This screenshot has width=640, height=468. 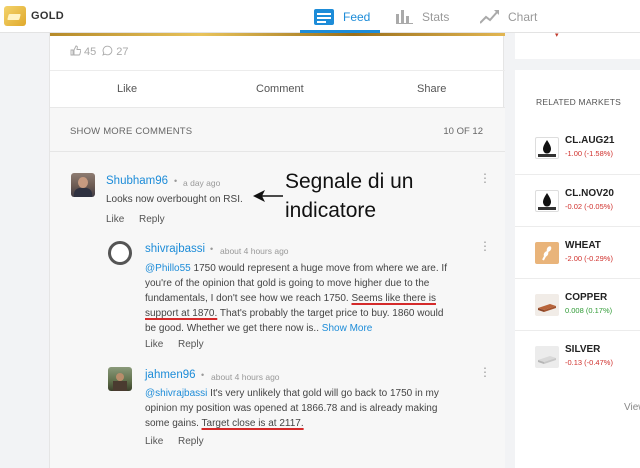 I want to click on tab-stats: Stats, so click(x=422, y=16).